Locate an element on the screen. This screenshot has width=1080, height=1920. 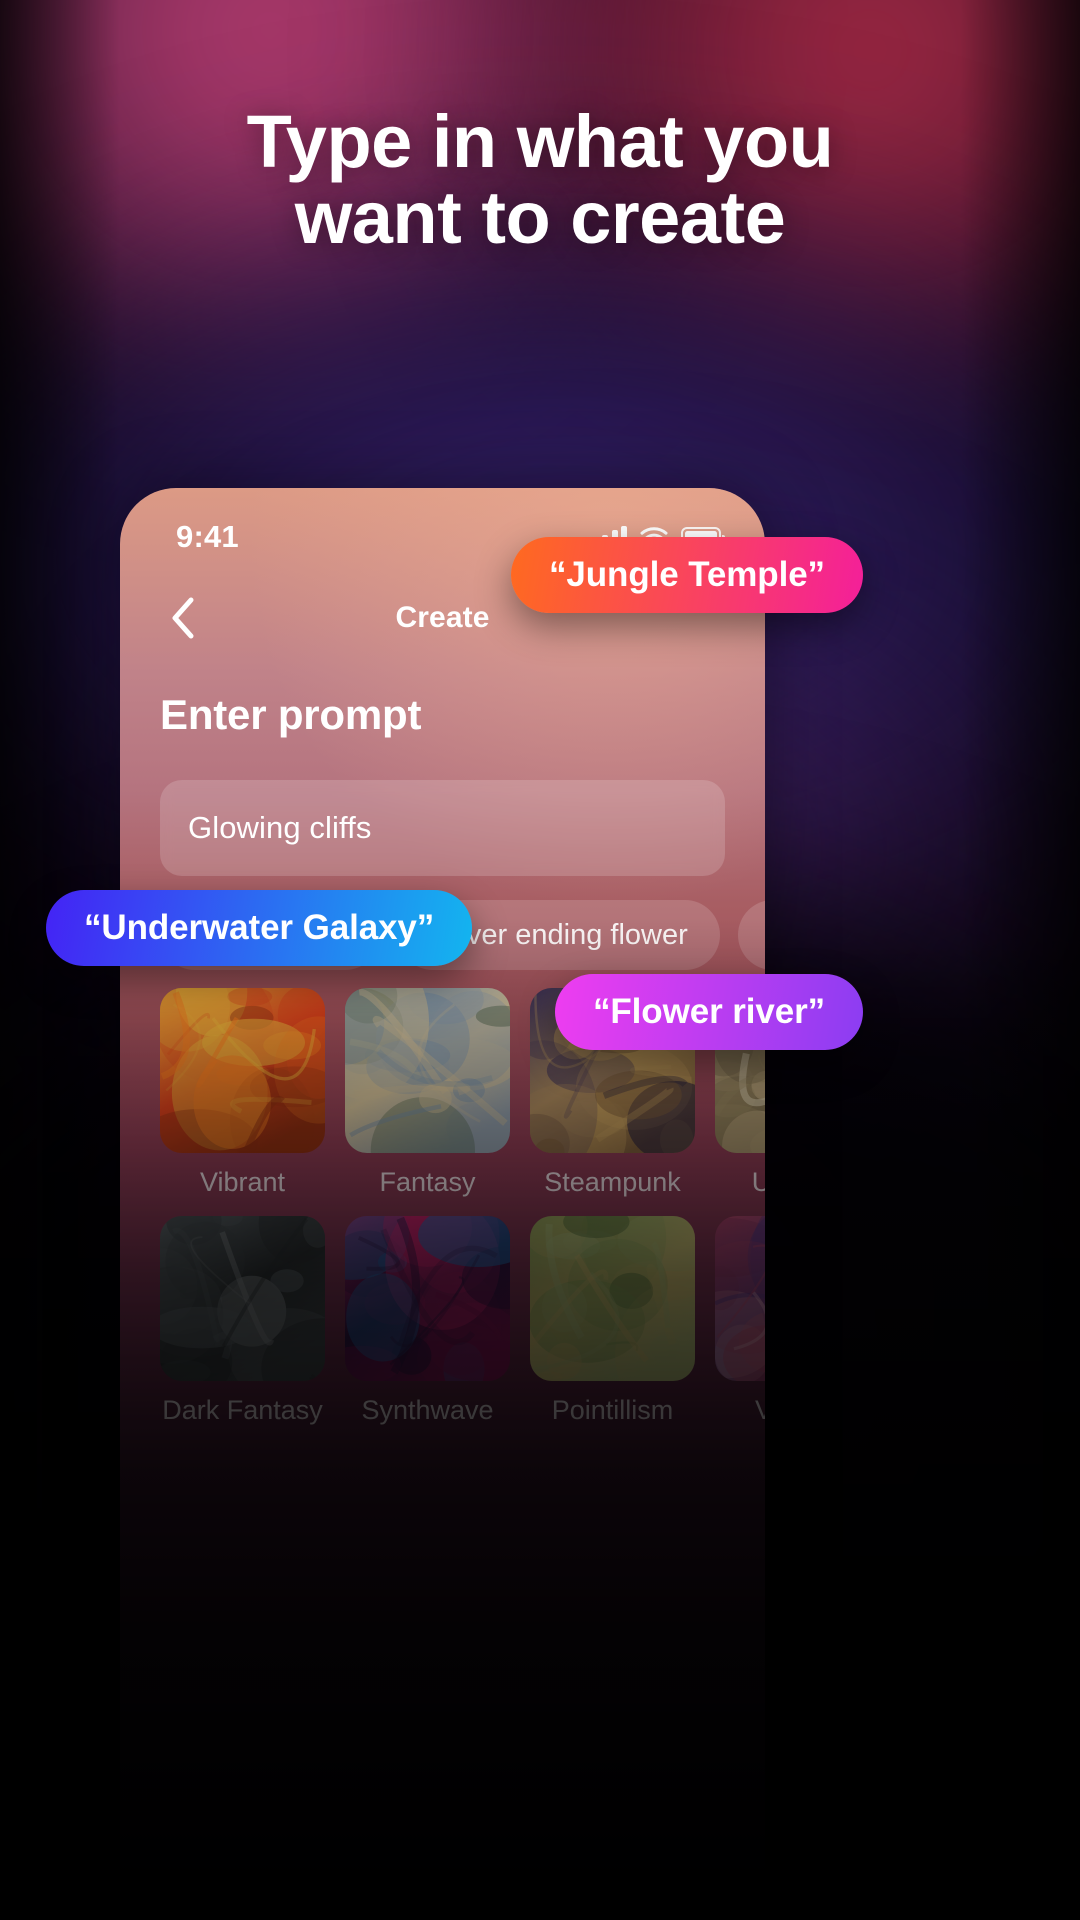
floating-pill-label: “Jungle Temple” is located at coordinates (687, 574).